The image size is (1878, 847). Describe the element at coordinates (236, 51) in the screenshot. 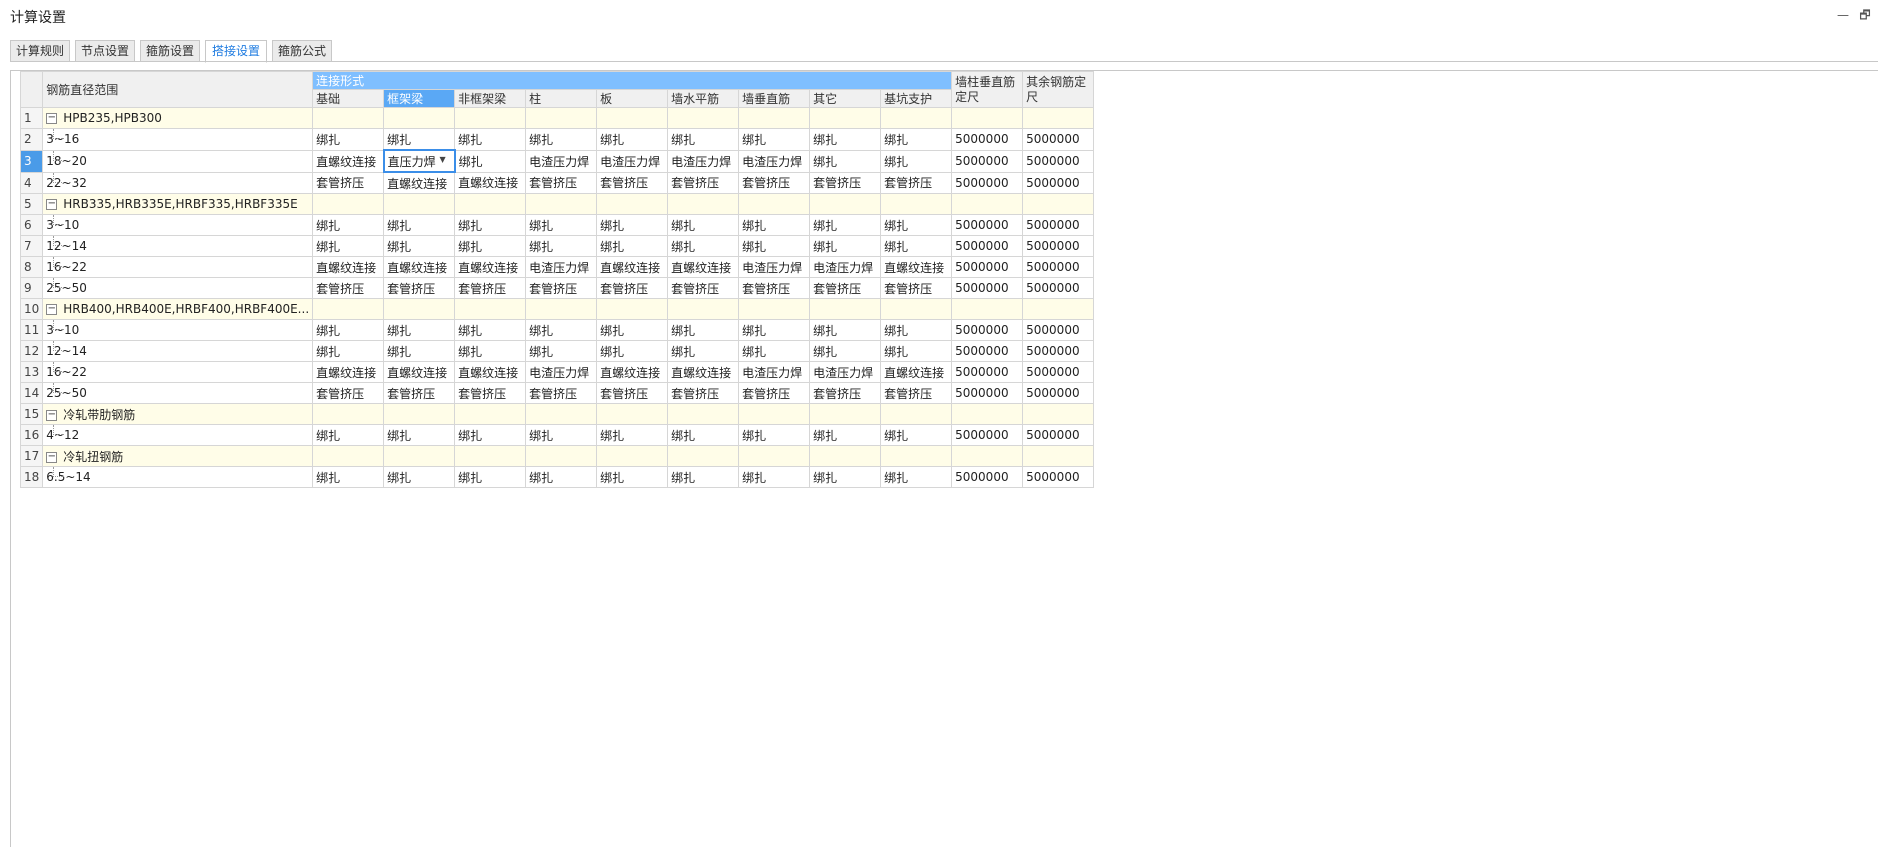

I see `tab-lap-settings: 搭接设置` at that location.